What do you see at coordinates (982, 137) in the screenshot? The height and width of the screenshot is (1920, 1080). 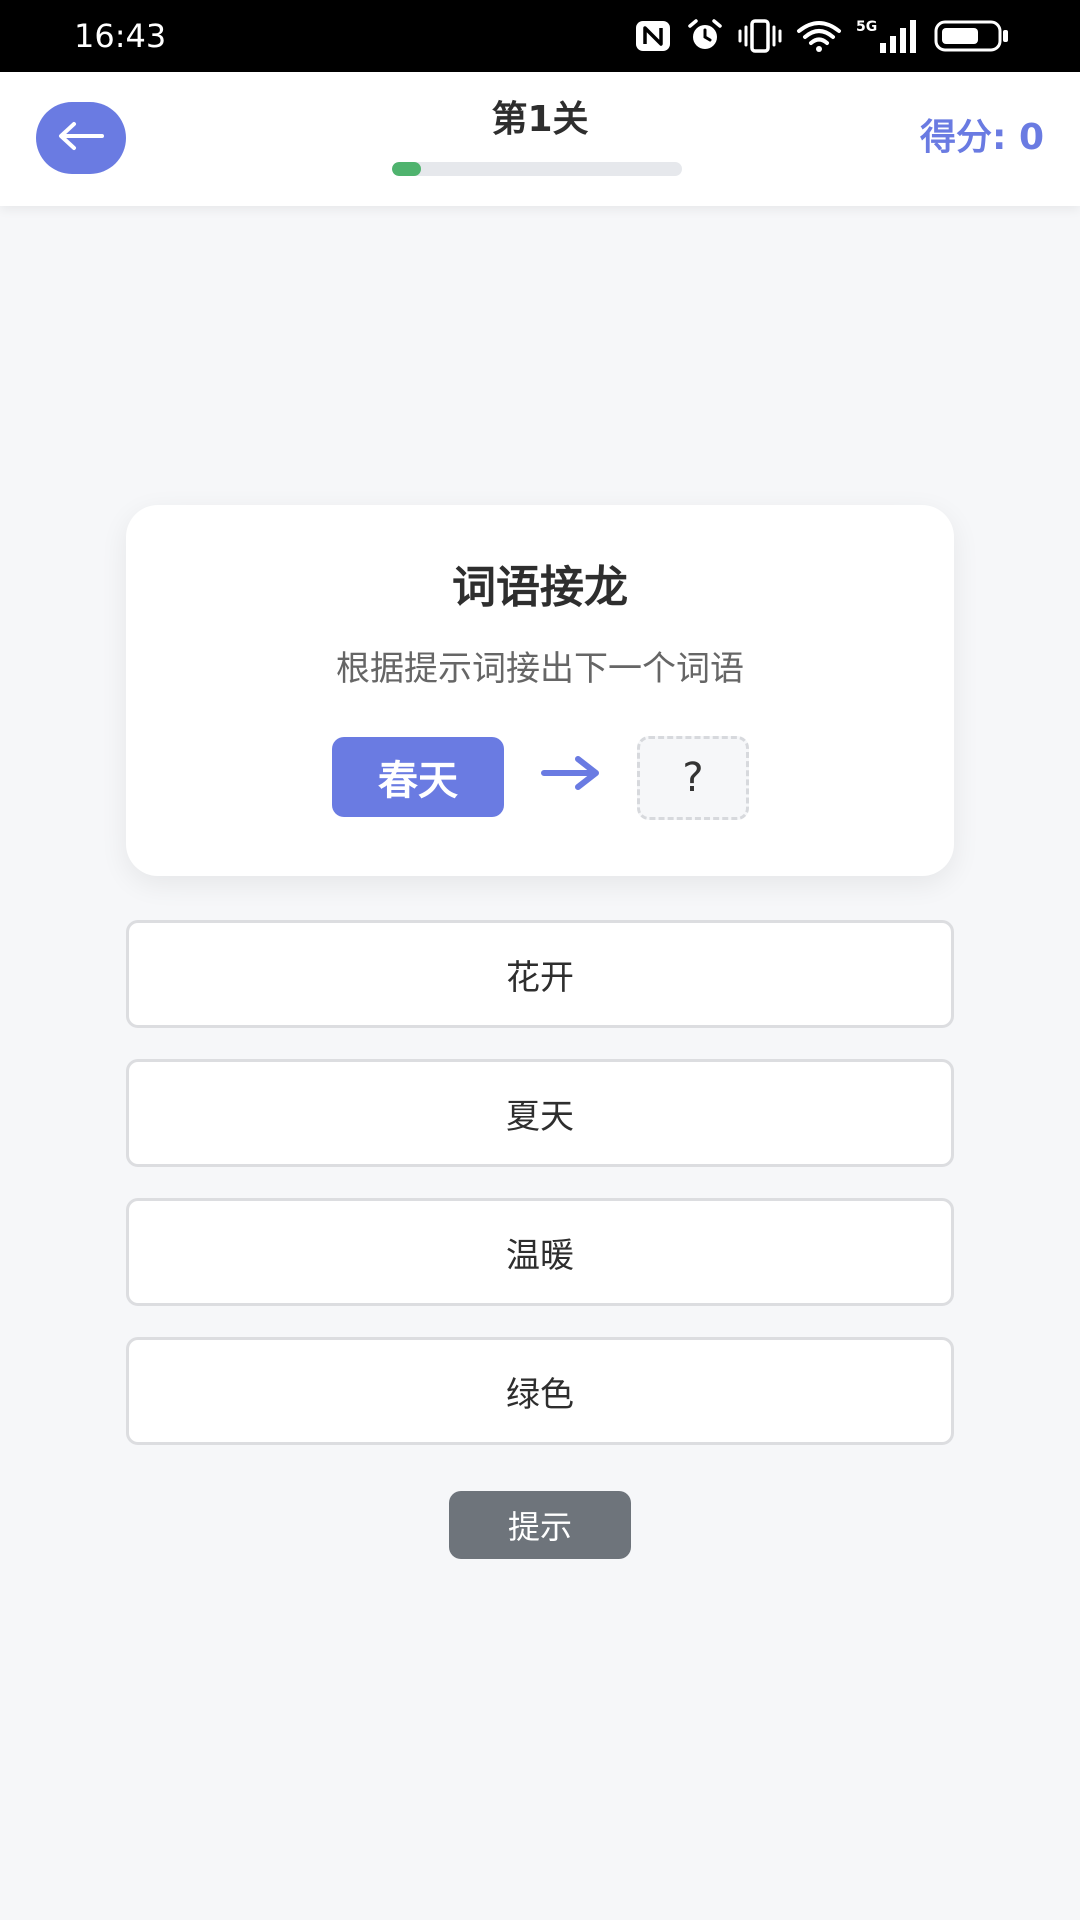 I see `score-label: 得分: 0` at bounding box center [982, 137].